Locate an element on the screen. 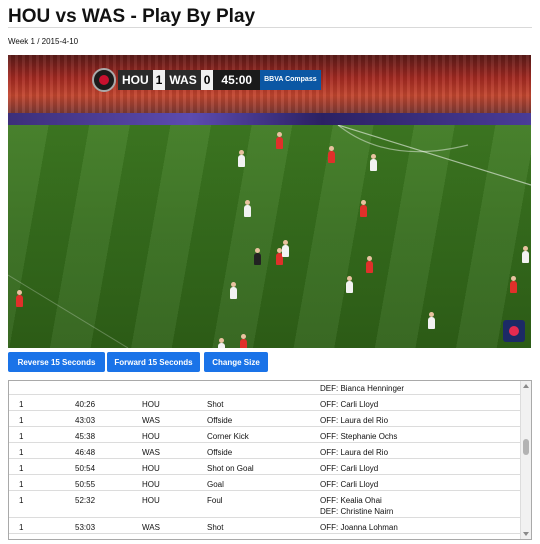 The height and width of the screenshot is (544, 540). play-time: 43:03 is located at coordinates (85, 420).